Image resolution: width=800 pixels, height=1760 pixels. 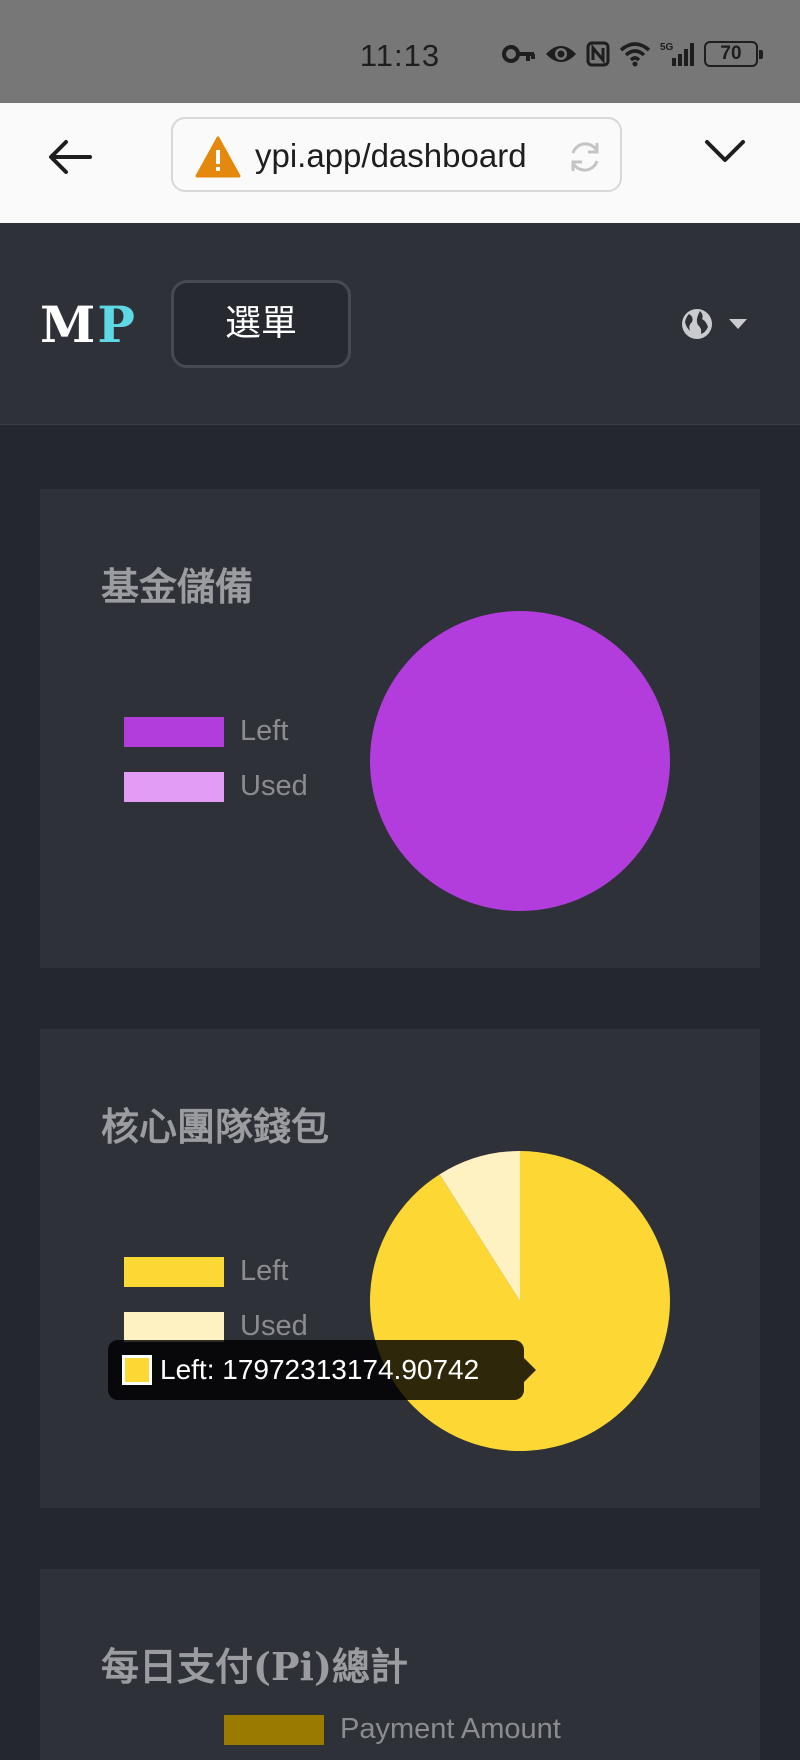 I want to click on warning-icon, so click(x=218, y=157).